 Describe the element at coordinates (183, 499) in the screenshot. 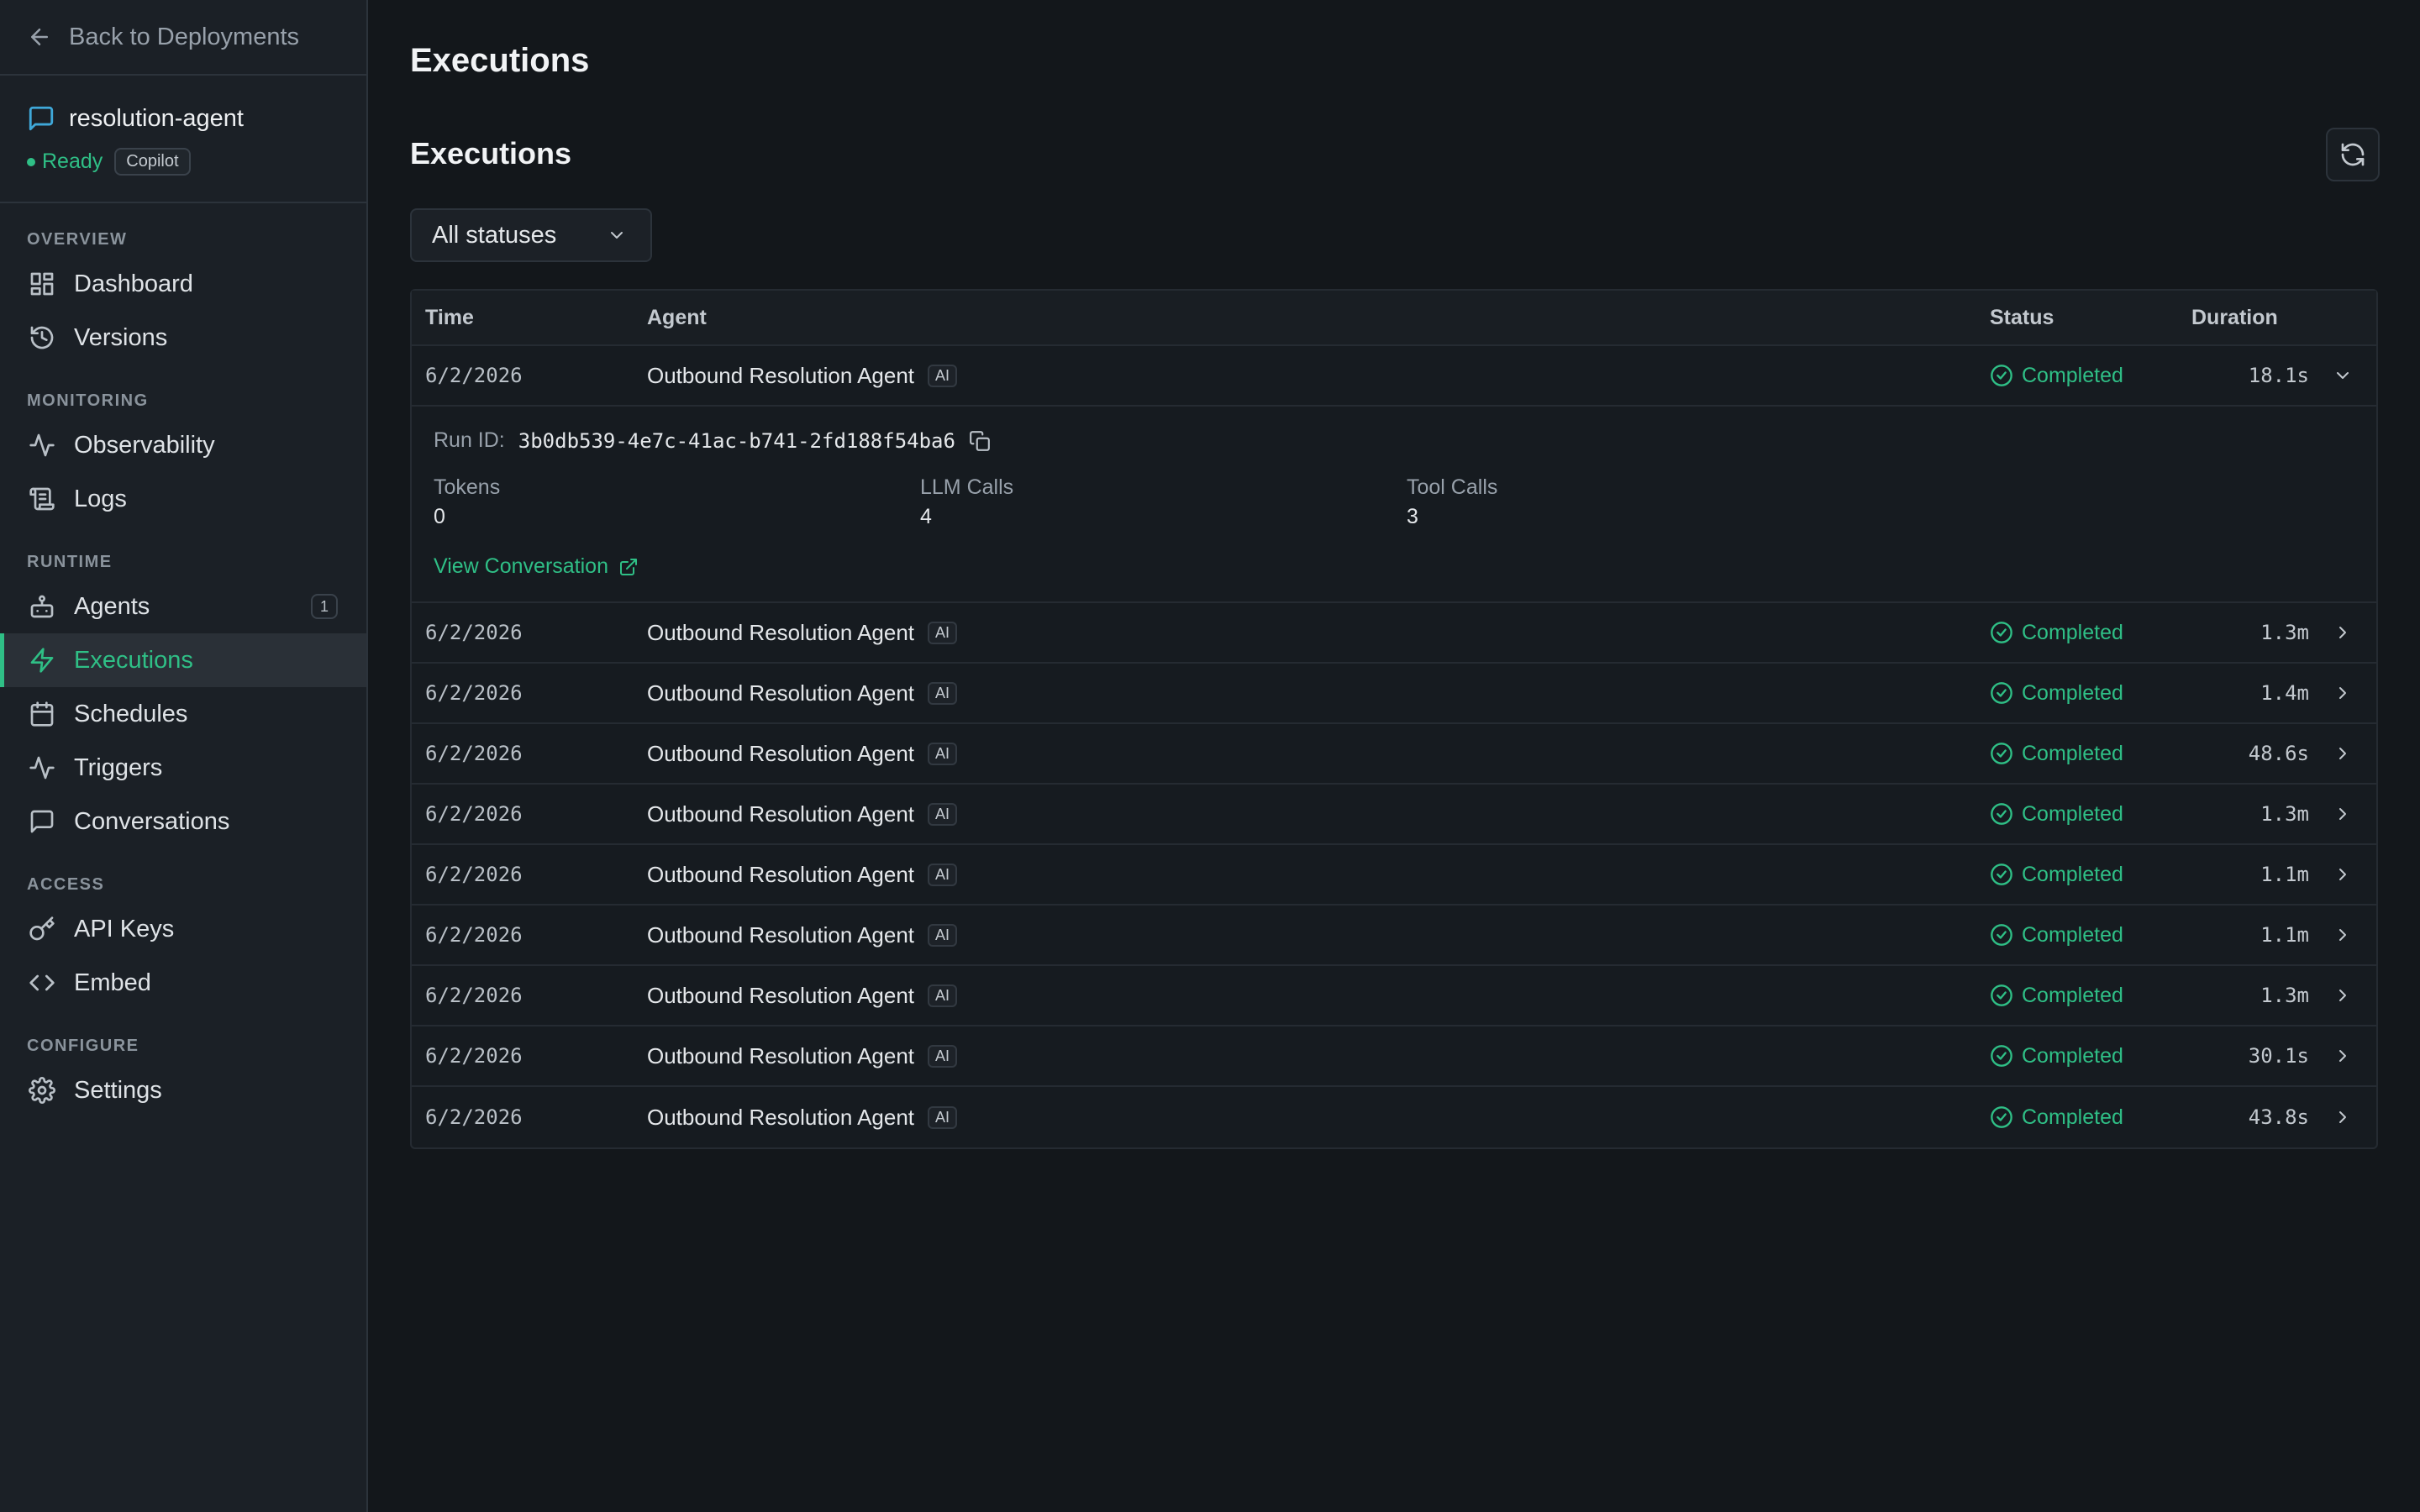

I see `sidebar-item-logs: Logs` at that location.